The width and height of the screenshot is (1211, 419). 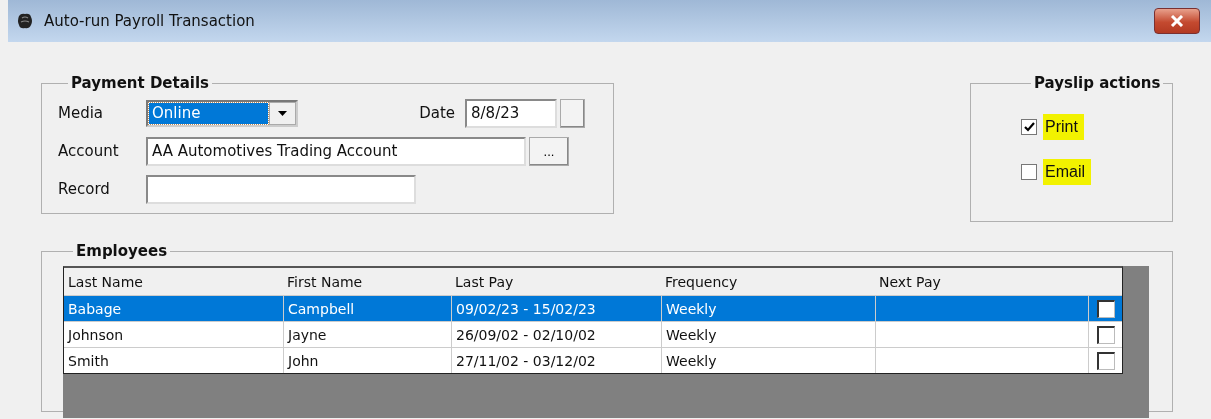 What do you see at coordinates (556, 308) in the screenshot?
I see `table-cell: 09/02/23 - 15/02/23` at bounding box center [556, 308].